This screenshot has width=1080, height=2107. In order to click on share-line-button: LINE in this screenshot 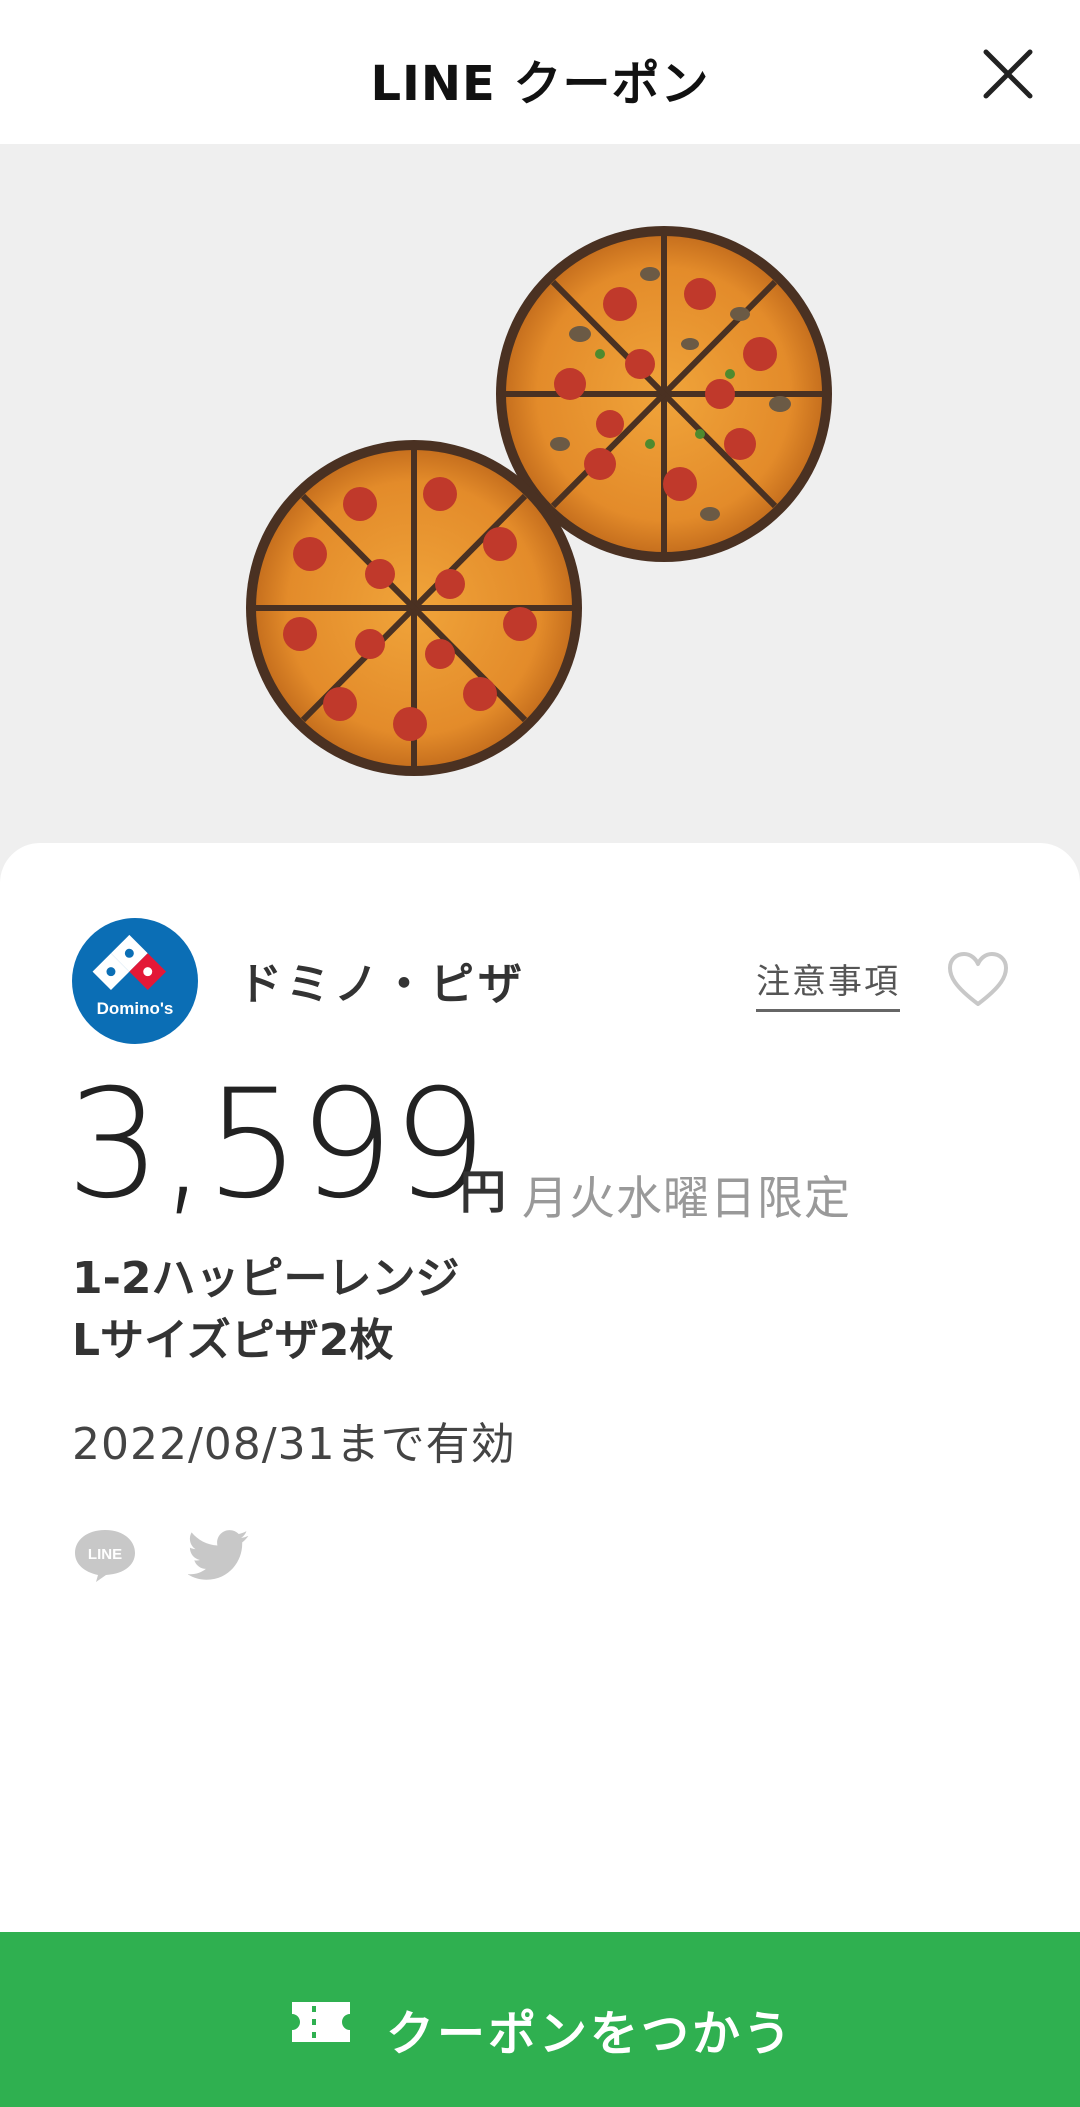, I will do `click(105, 1555)`.